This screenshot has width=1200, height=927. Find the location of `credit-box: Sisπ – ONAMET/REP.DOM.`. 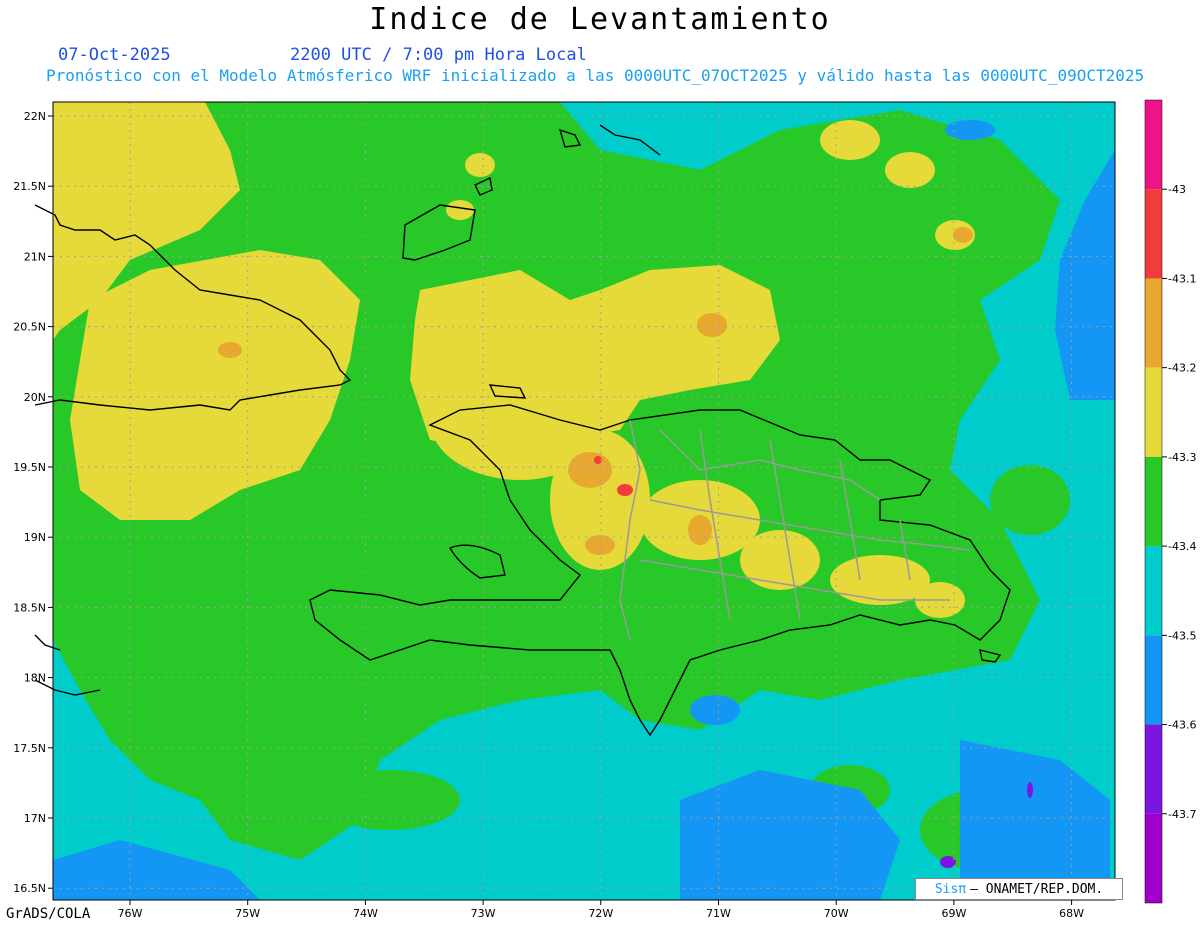

credit-box: Sisπ – ONAMET/REP.DOM. is located at coordinates (1019, 889).